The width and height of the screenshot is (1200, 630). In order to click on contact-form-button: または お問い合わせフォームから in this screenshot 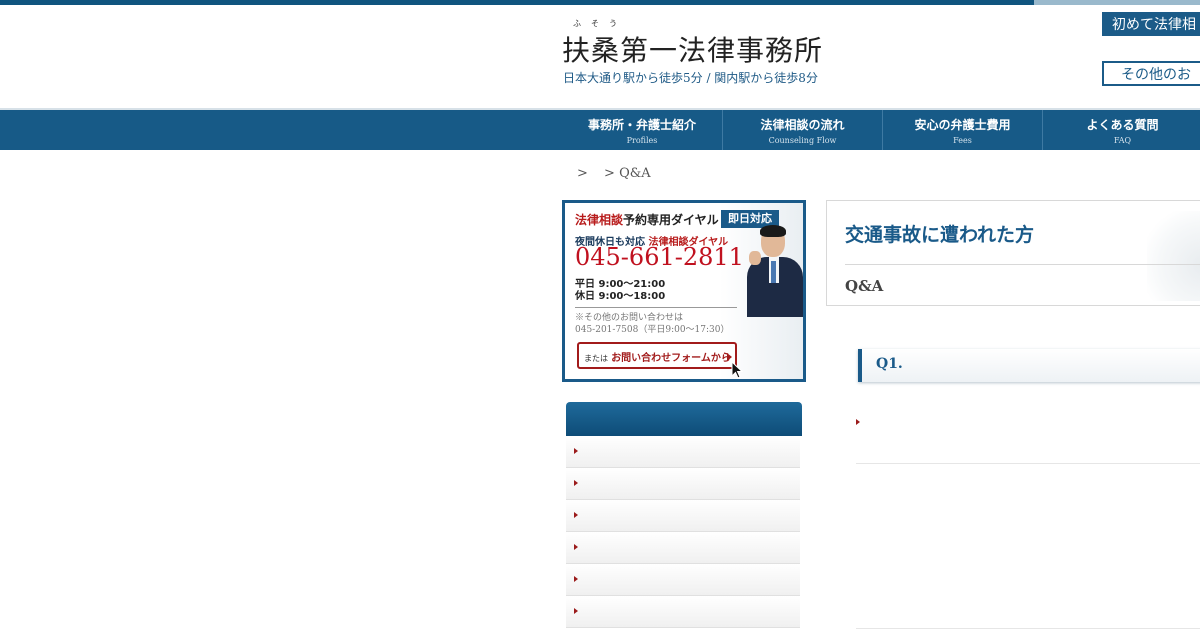, I will do `click(657, 355)`.